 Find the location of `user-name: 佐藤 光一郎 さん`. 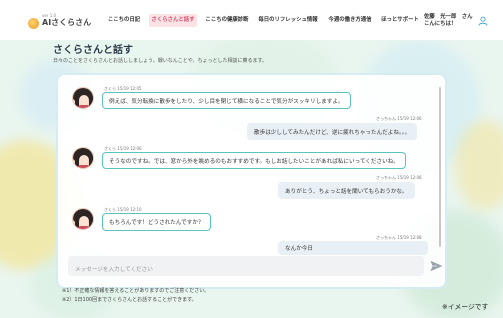

user-name: 佐藤 光一郎 さん is located at coordinates (448, 17).